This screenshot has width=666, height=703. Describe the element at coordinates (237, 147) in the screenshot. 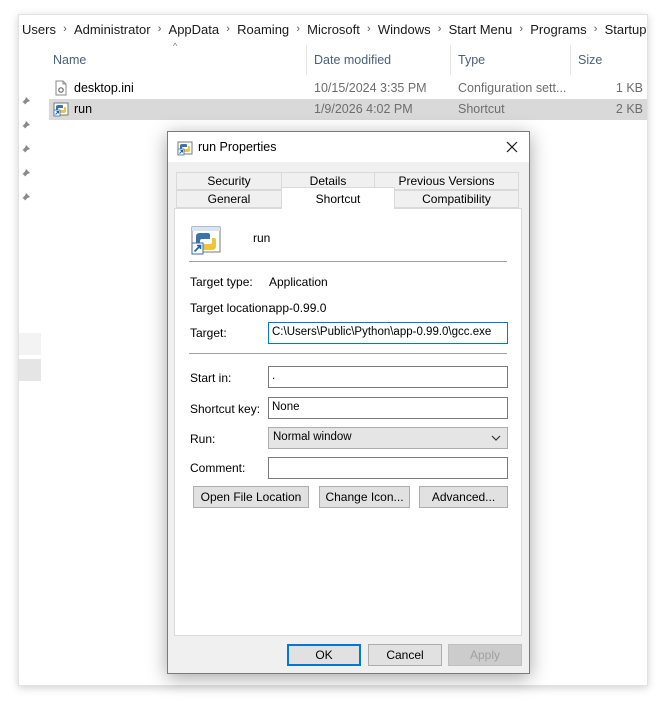

I see `dialog-title: run Properties` at that location.